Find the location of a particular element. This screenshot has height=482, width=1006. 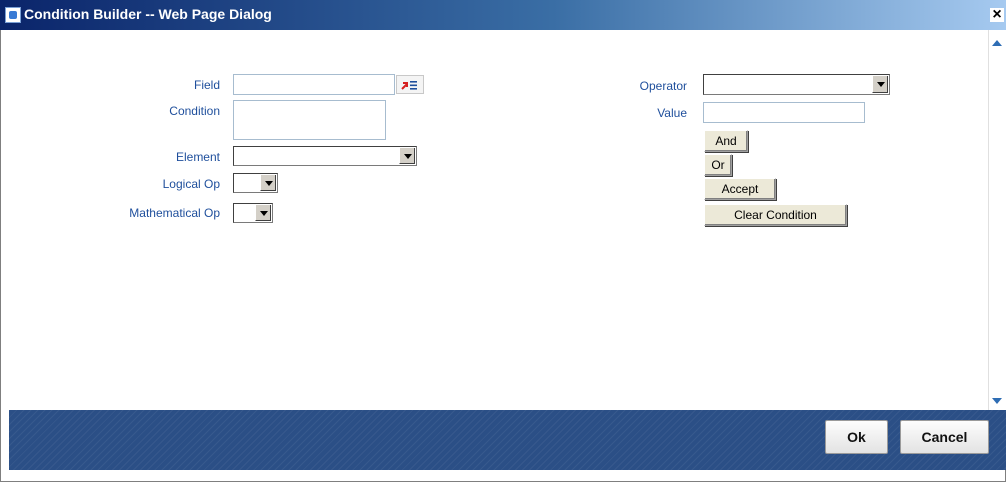

ok-button: Ok is located at coordinates (856, 437).